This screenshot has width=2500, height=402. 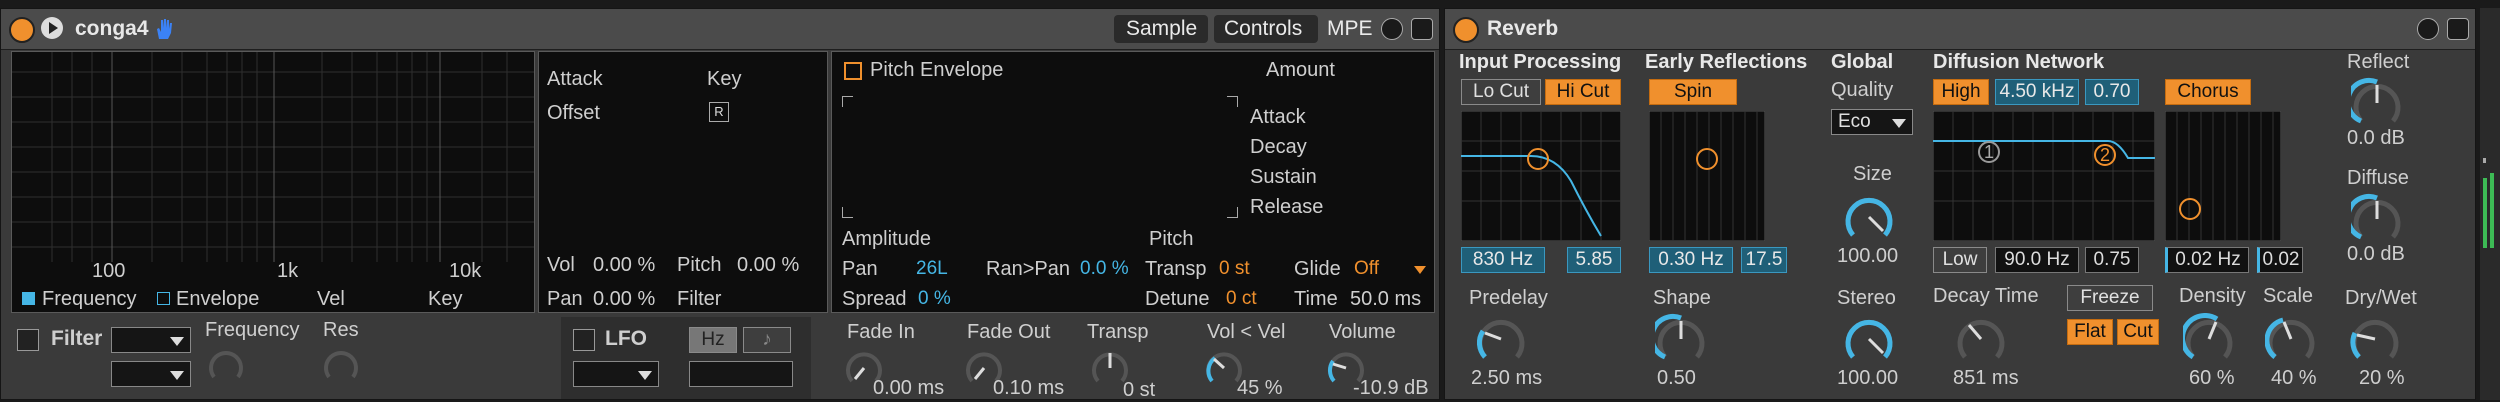 I want to click on stereo-knob, so click(x=1869, y=339).